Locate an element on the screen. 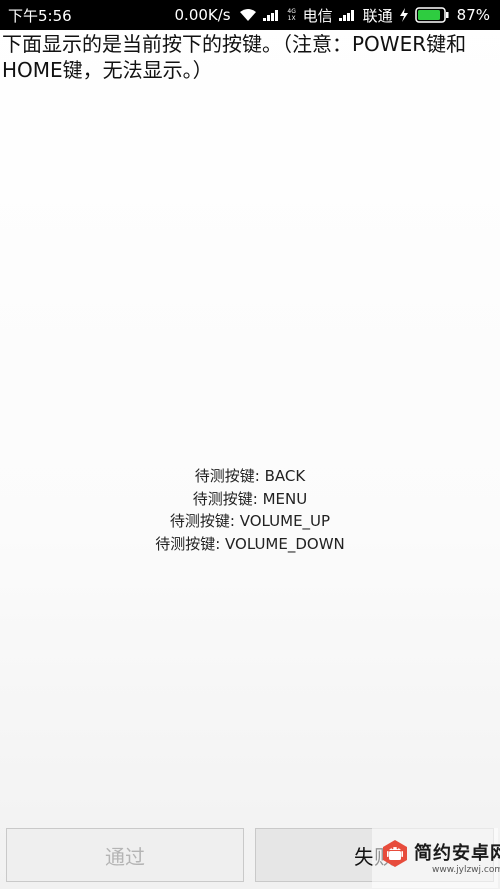  pass-button-label: 通过 is located at coordinates (125, 856).